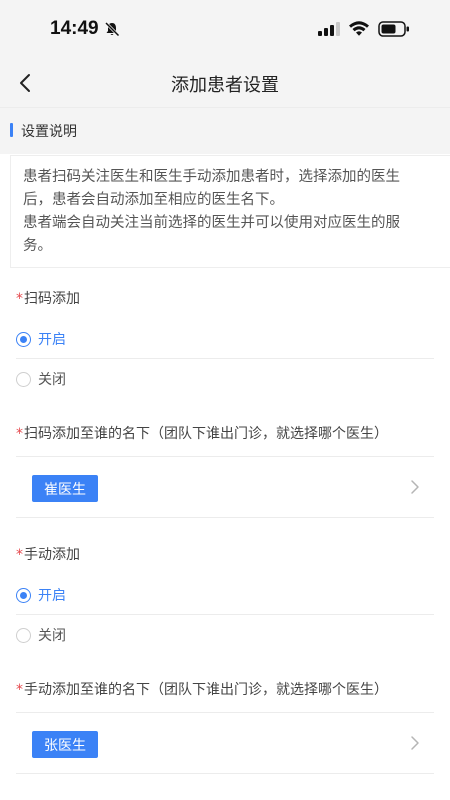 Image resolution: width=450 pixels, height=800 pixels. I want to click on manual-add-option-off: 关闭, so click(225, 635).